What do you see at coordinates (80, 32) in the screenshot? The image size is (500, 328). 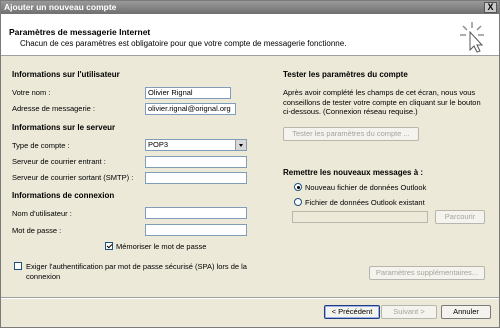 I see `page-title: Paramètres de messagerie Internet` at bounding box center [80, 32].